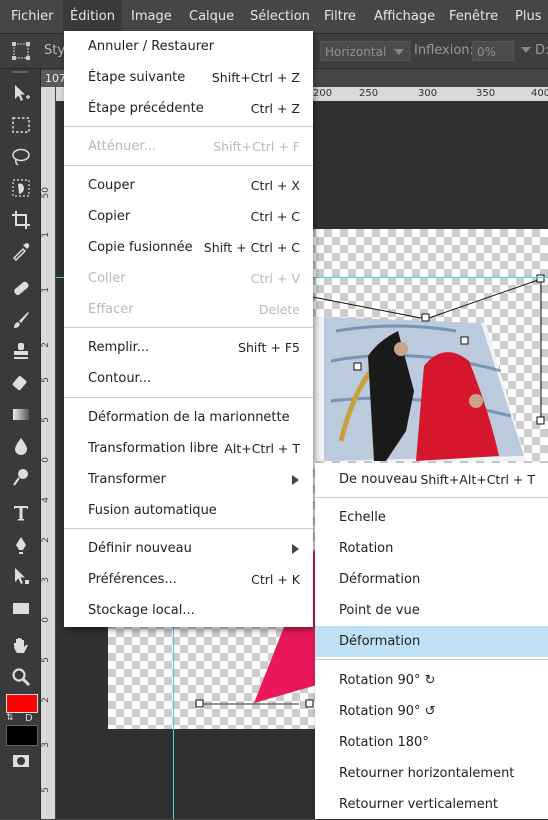 This screenshot has height=820, width=548. I want to click on move-tool-icon, so click(21, 93).